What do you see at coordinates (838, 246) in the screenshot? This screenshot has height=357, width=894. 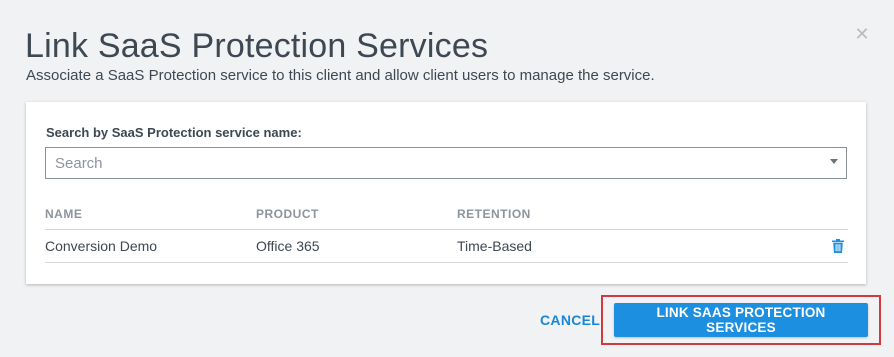 I see `trash-icon` at bounding box center [838, 246].